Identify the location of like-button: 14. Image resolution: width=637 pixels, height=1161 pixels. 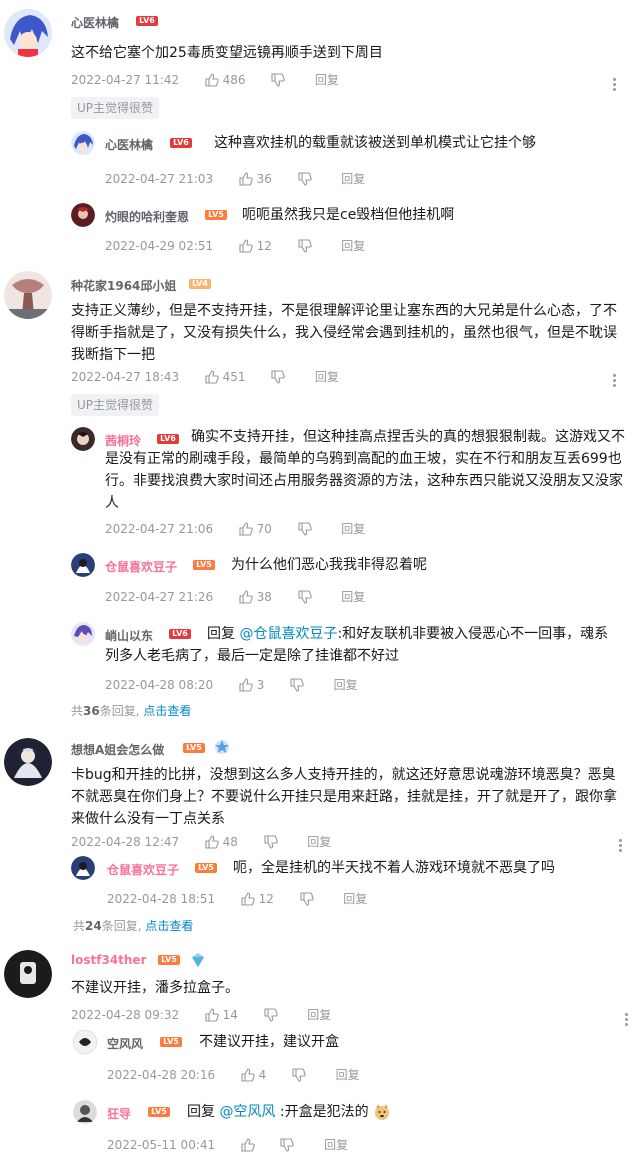
(221, 1014).